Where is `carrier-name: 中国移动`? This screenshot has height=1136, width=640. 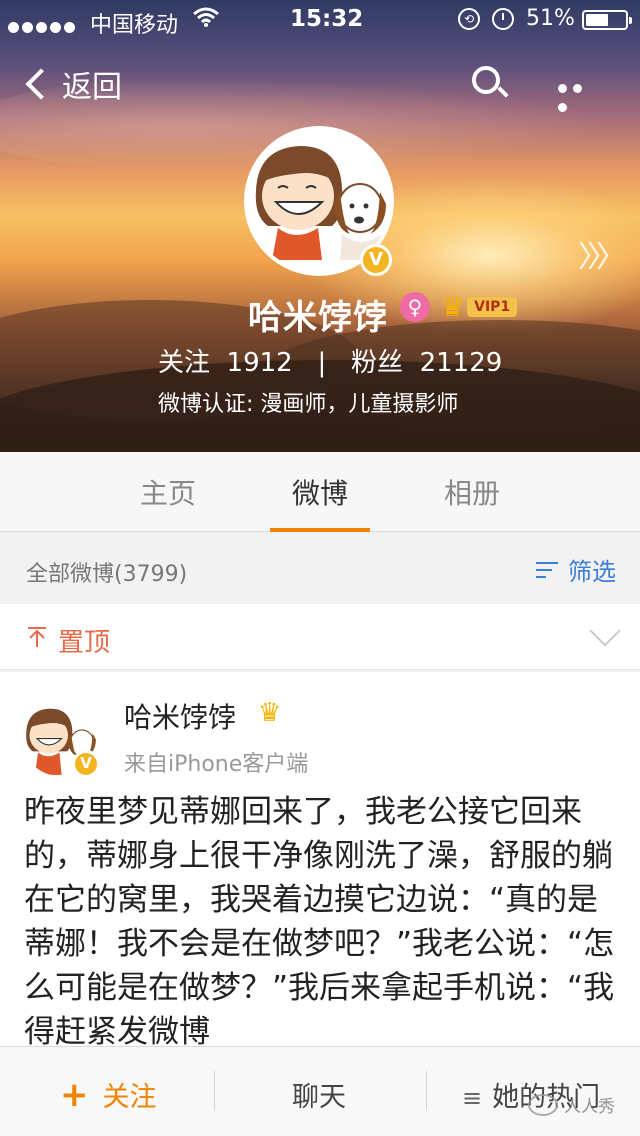
carrier-name: 中国移动 is located at coordinates (134, 25).